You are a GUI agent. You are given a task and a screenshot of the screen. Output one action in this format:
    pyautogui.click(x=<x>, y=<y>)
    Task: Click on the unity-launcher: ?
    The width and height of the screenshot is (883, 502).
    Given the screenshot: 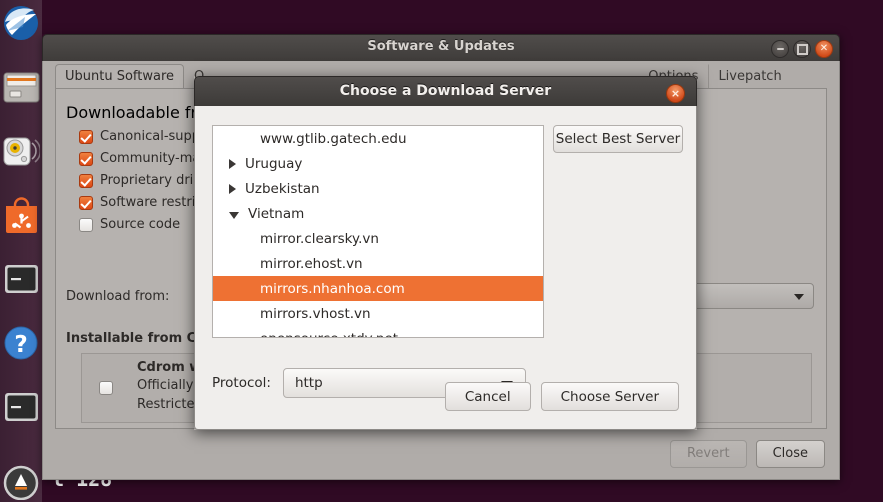 What is the action you would take?
    pyautogui.click(x=21, y=251)
    